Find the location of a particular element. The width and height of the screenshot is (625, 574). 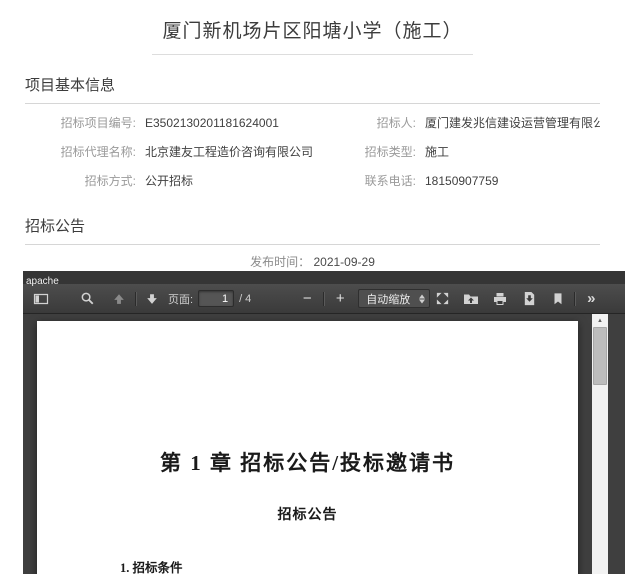

zoom-out-button: − is located at coordinates (307, 299).